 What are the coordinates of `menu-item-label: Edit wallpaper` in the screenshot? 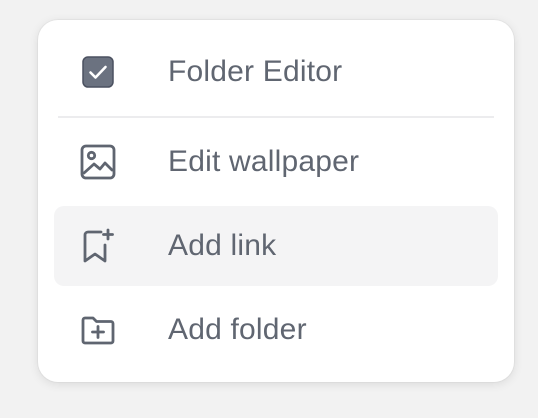 It's located at (264, 161).